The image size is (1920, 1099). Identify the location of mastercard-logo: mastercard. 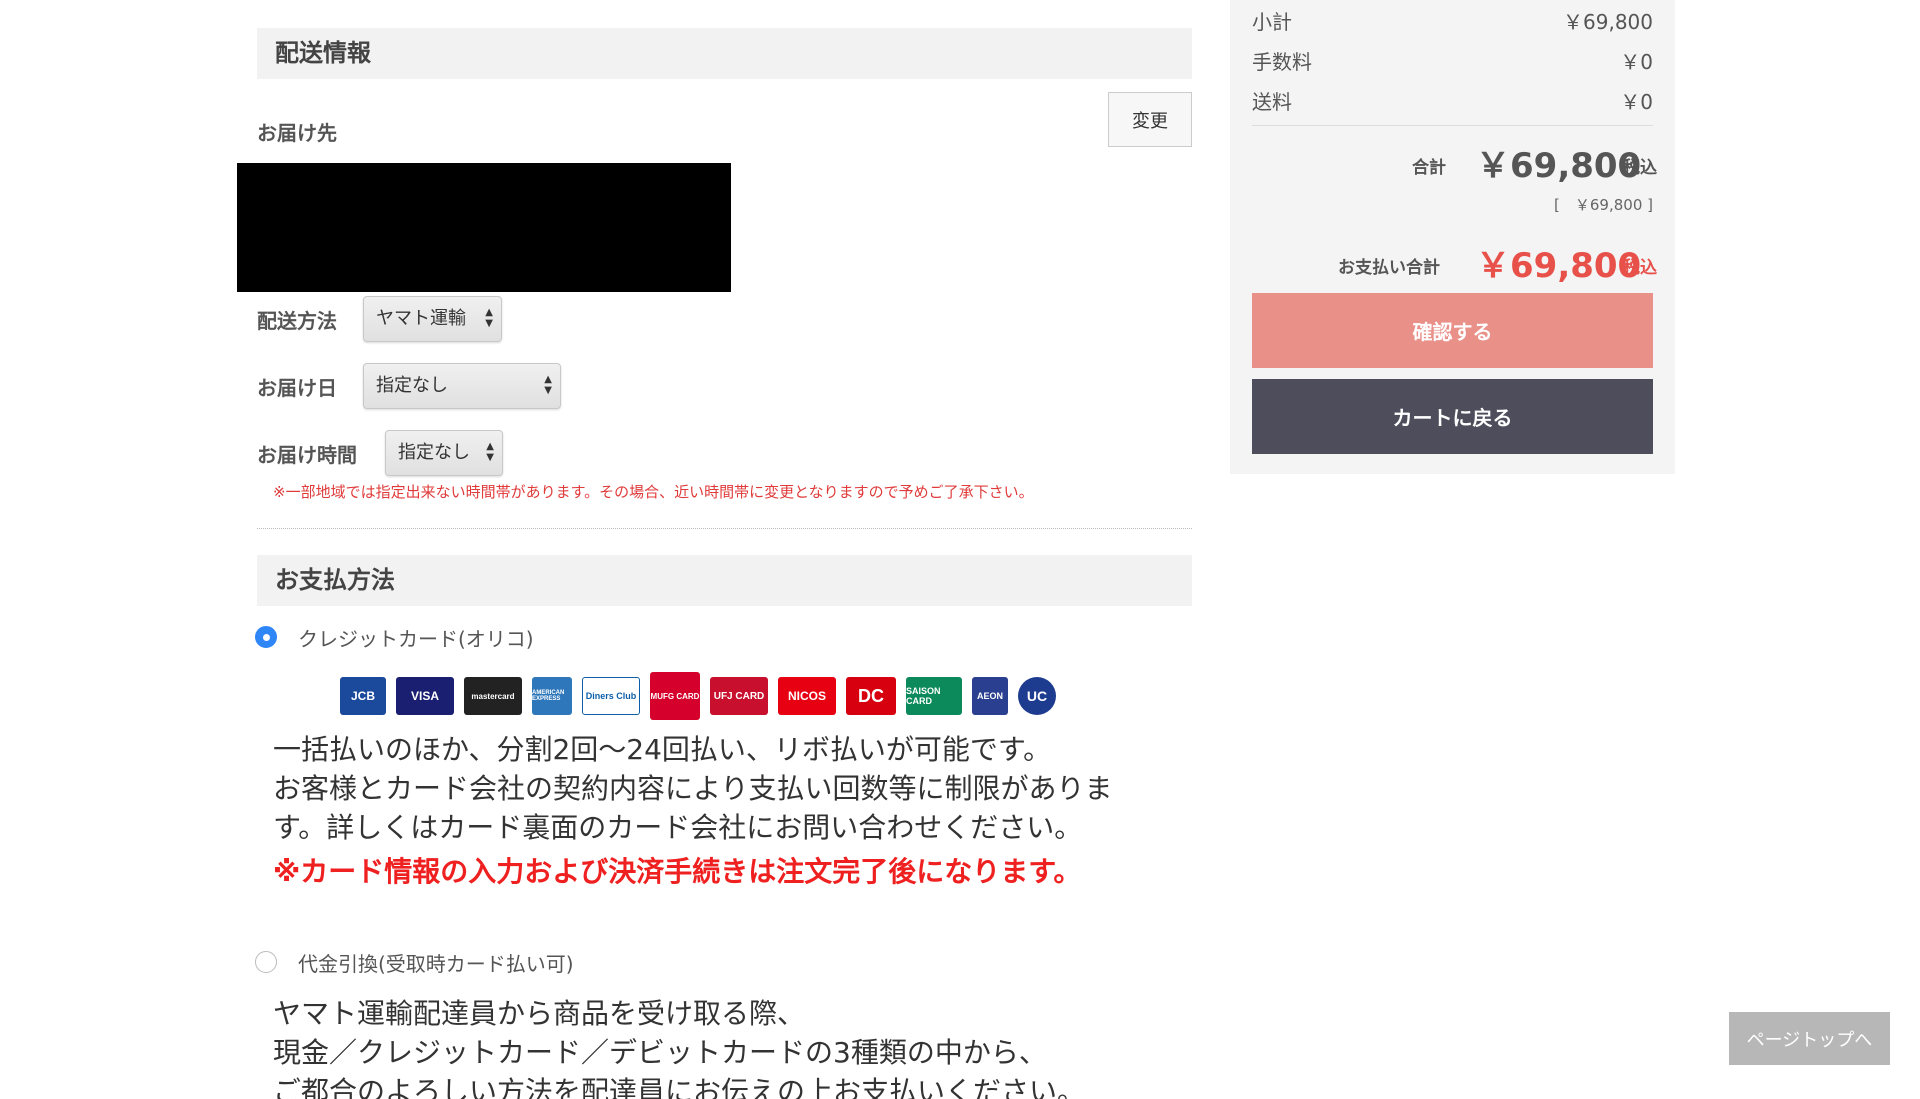
(493, 696).